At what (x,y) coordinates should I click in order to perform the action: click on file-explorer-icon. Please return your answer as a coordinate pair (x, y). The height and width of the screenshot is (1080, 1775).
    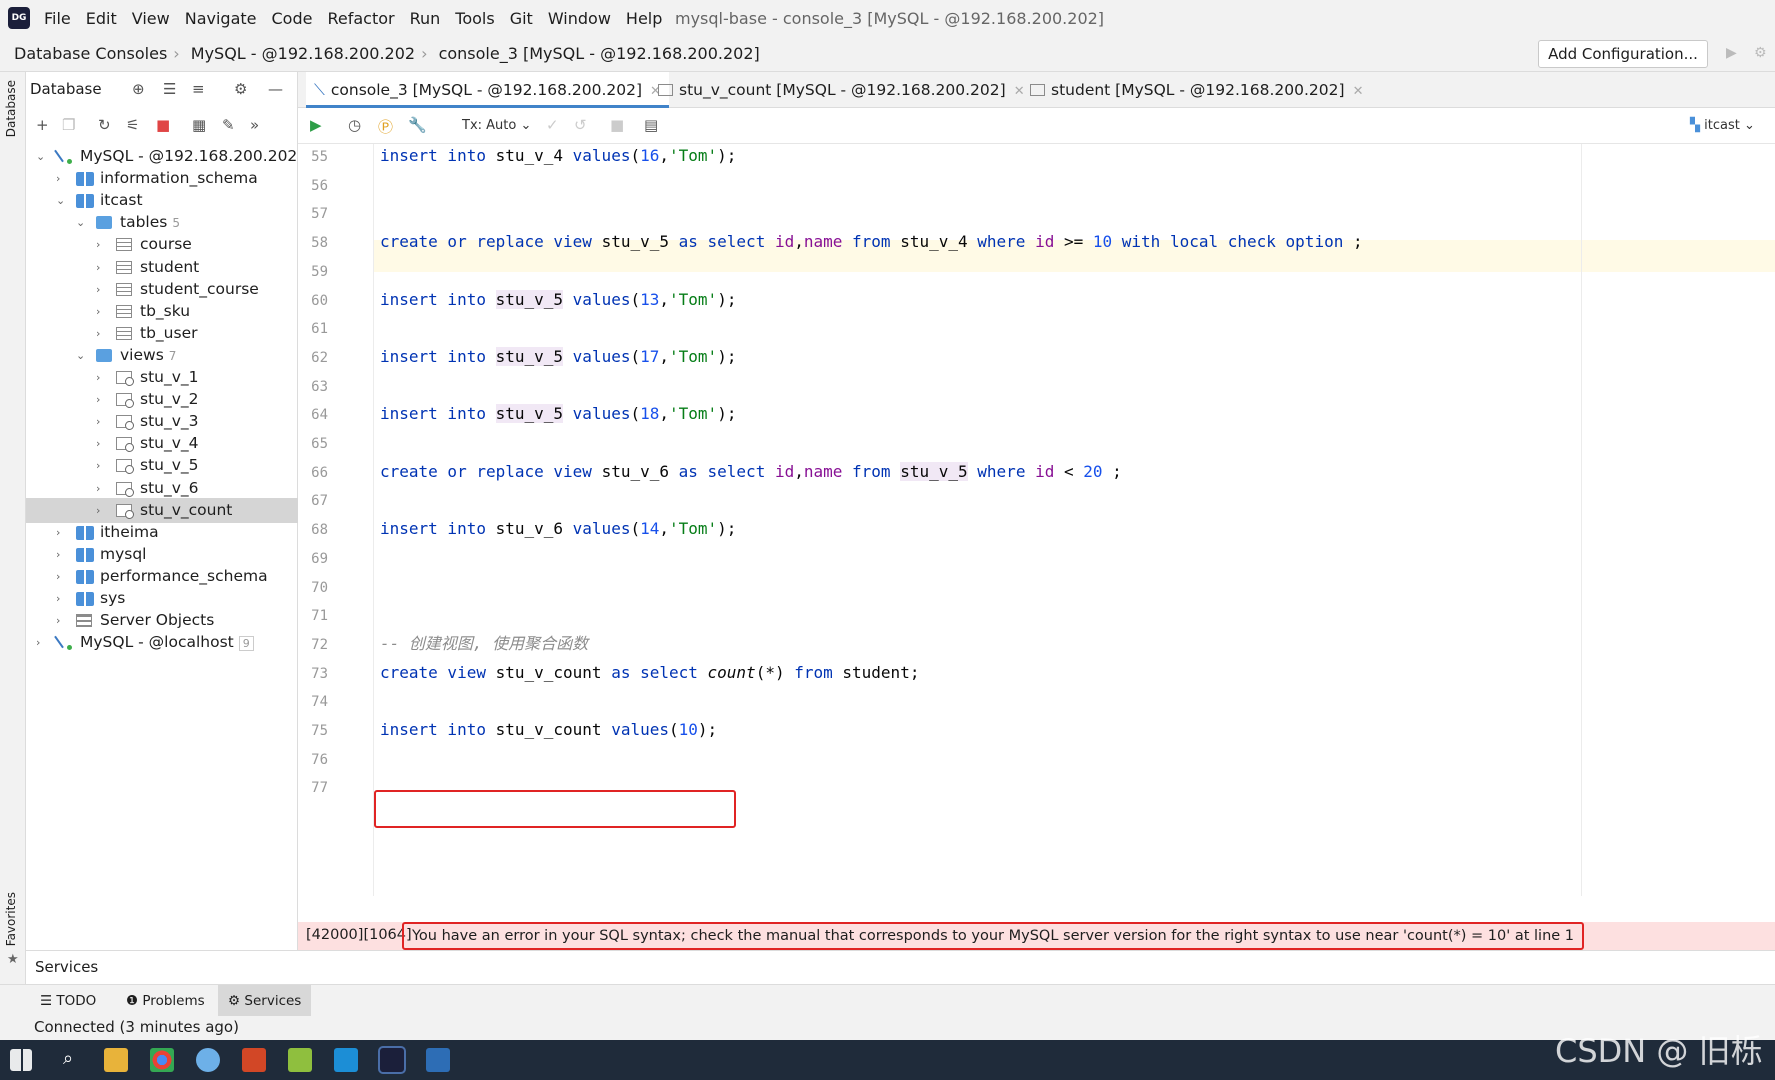
    Looking at the image, I should click on (116, 1060).